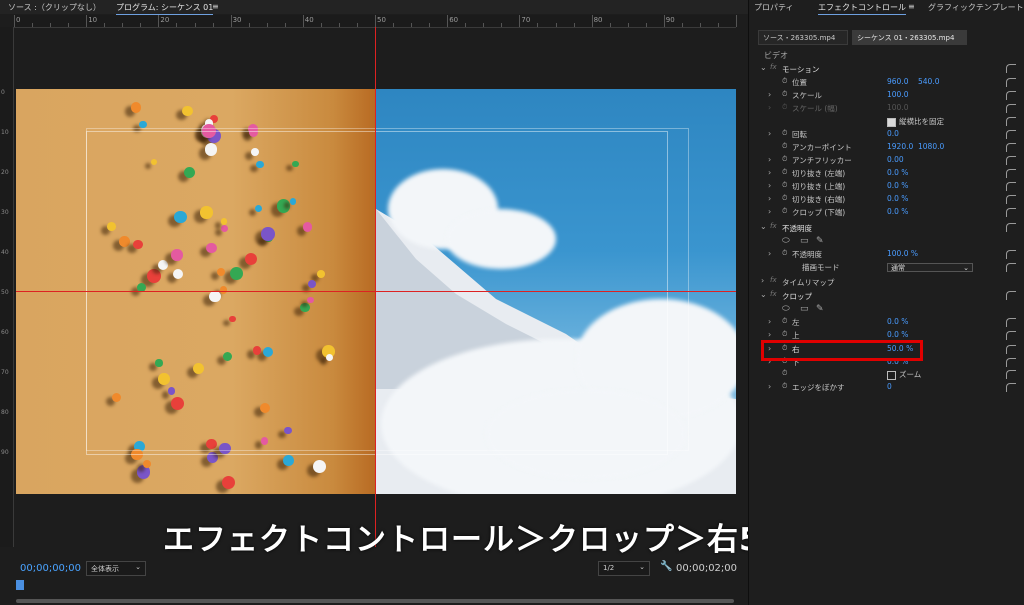  I want to click on opacity-value: 100.0 %, so click(902, 253).